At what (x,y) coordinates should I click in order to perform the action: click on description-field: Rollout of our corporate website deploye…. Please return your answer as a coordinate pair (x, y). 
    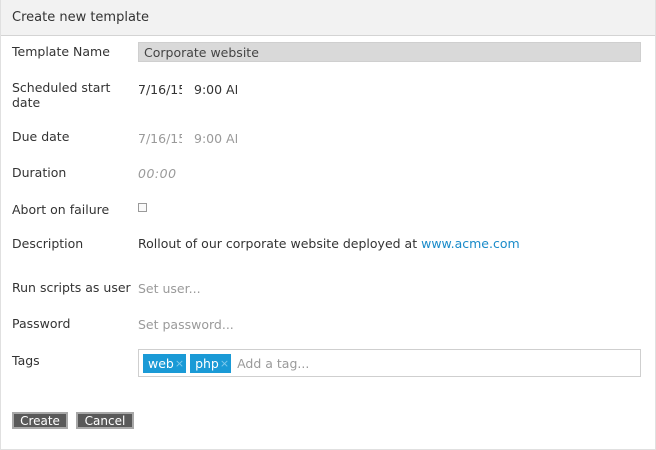
    Looking at the image, I should click on (329, 243).